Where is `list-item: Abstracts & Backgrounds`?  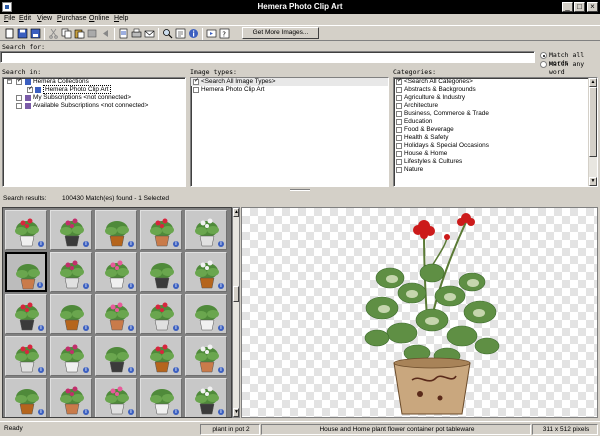
list-item: Abstracts & Backgrounds is located at coordinates (495, 90).